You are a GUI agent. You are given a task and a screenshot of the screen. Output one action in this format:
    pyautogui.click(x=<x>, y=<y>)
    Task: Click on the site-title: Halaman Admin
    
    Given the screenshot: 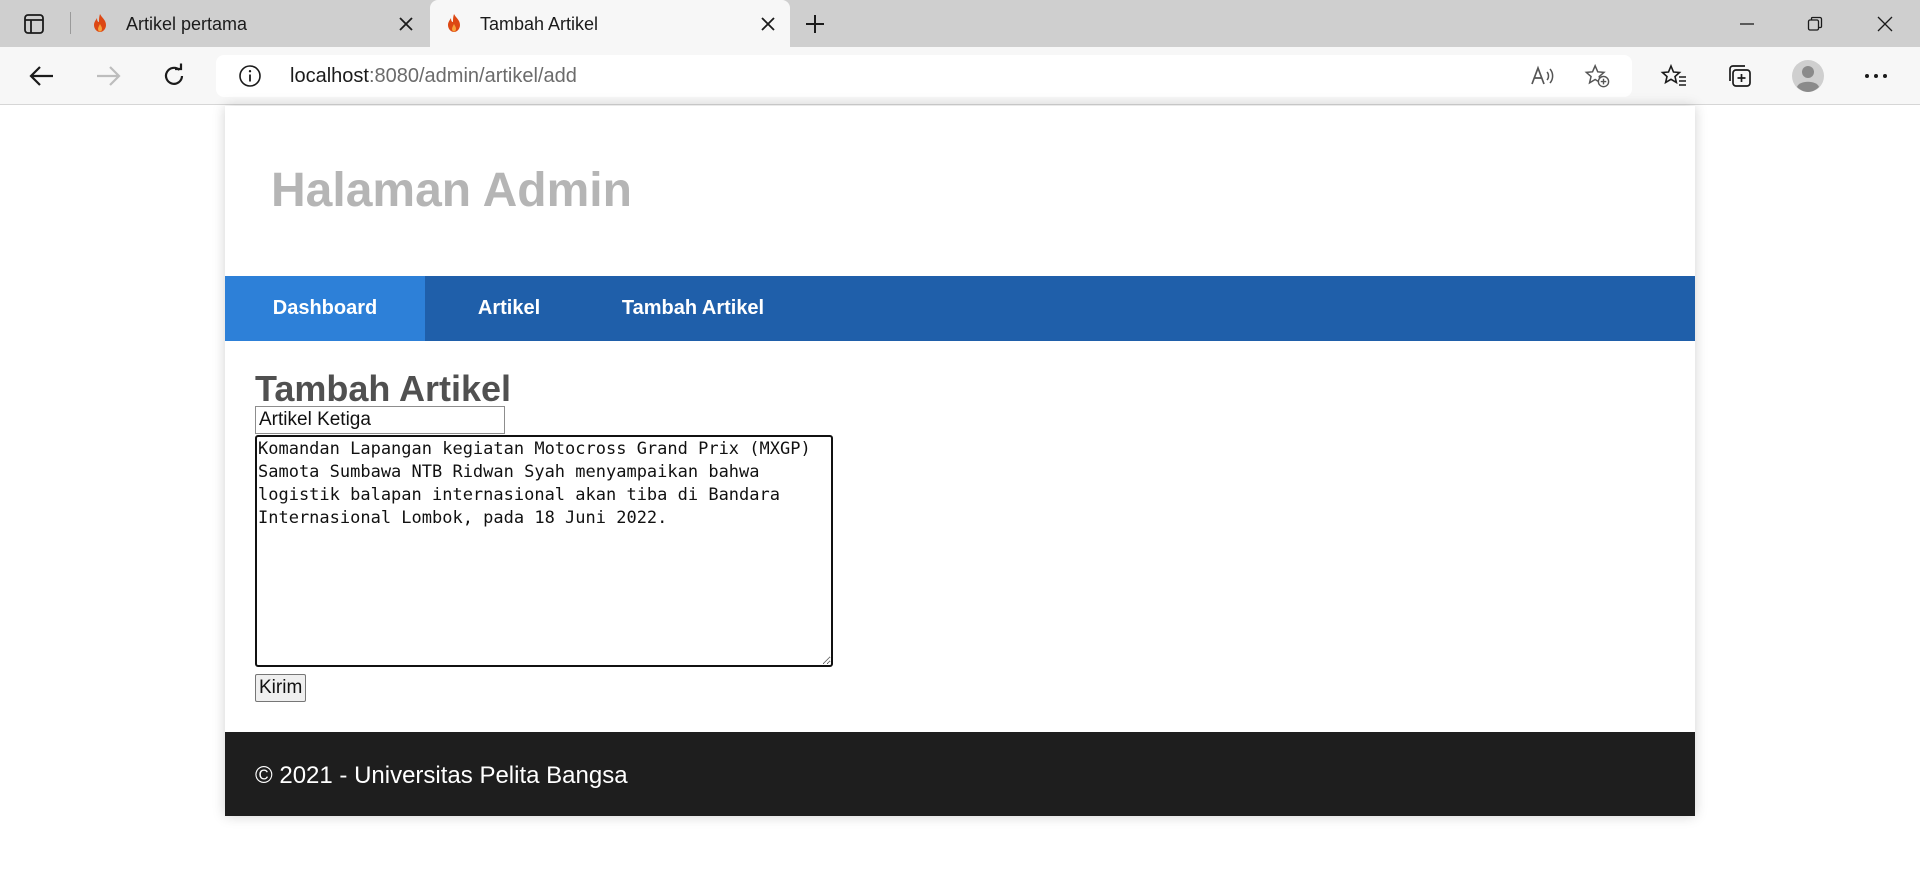 What is the action you would take?
    pyautogui.click(x=451, y=190)
    